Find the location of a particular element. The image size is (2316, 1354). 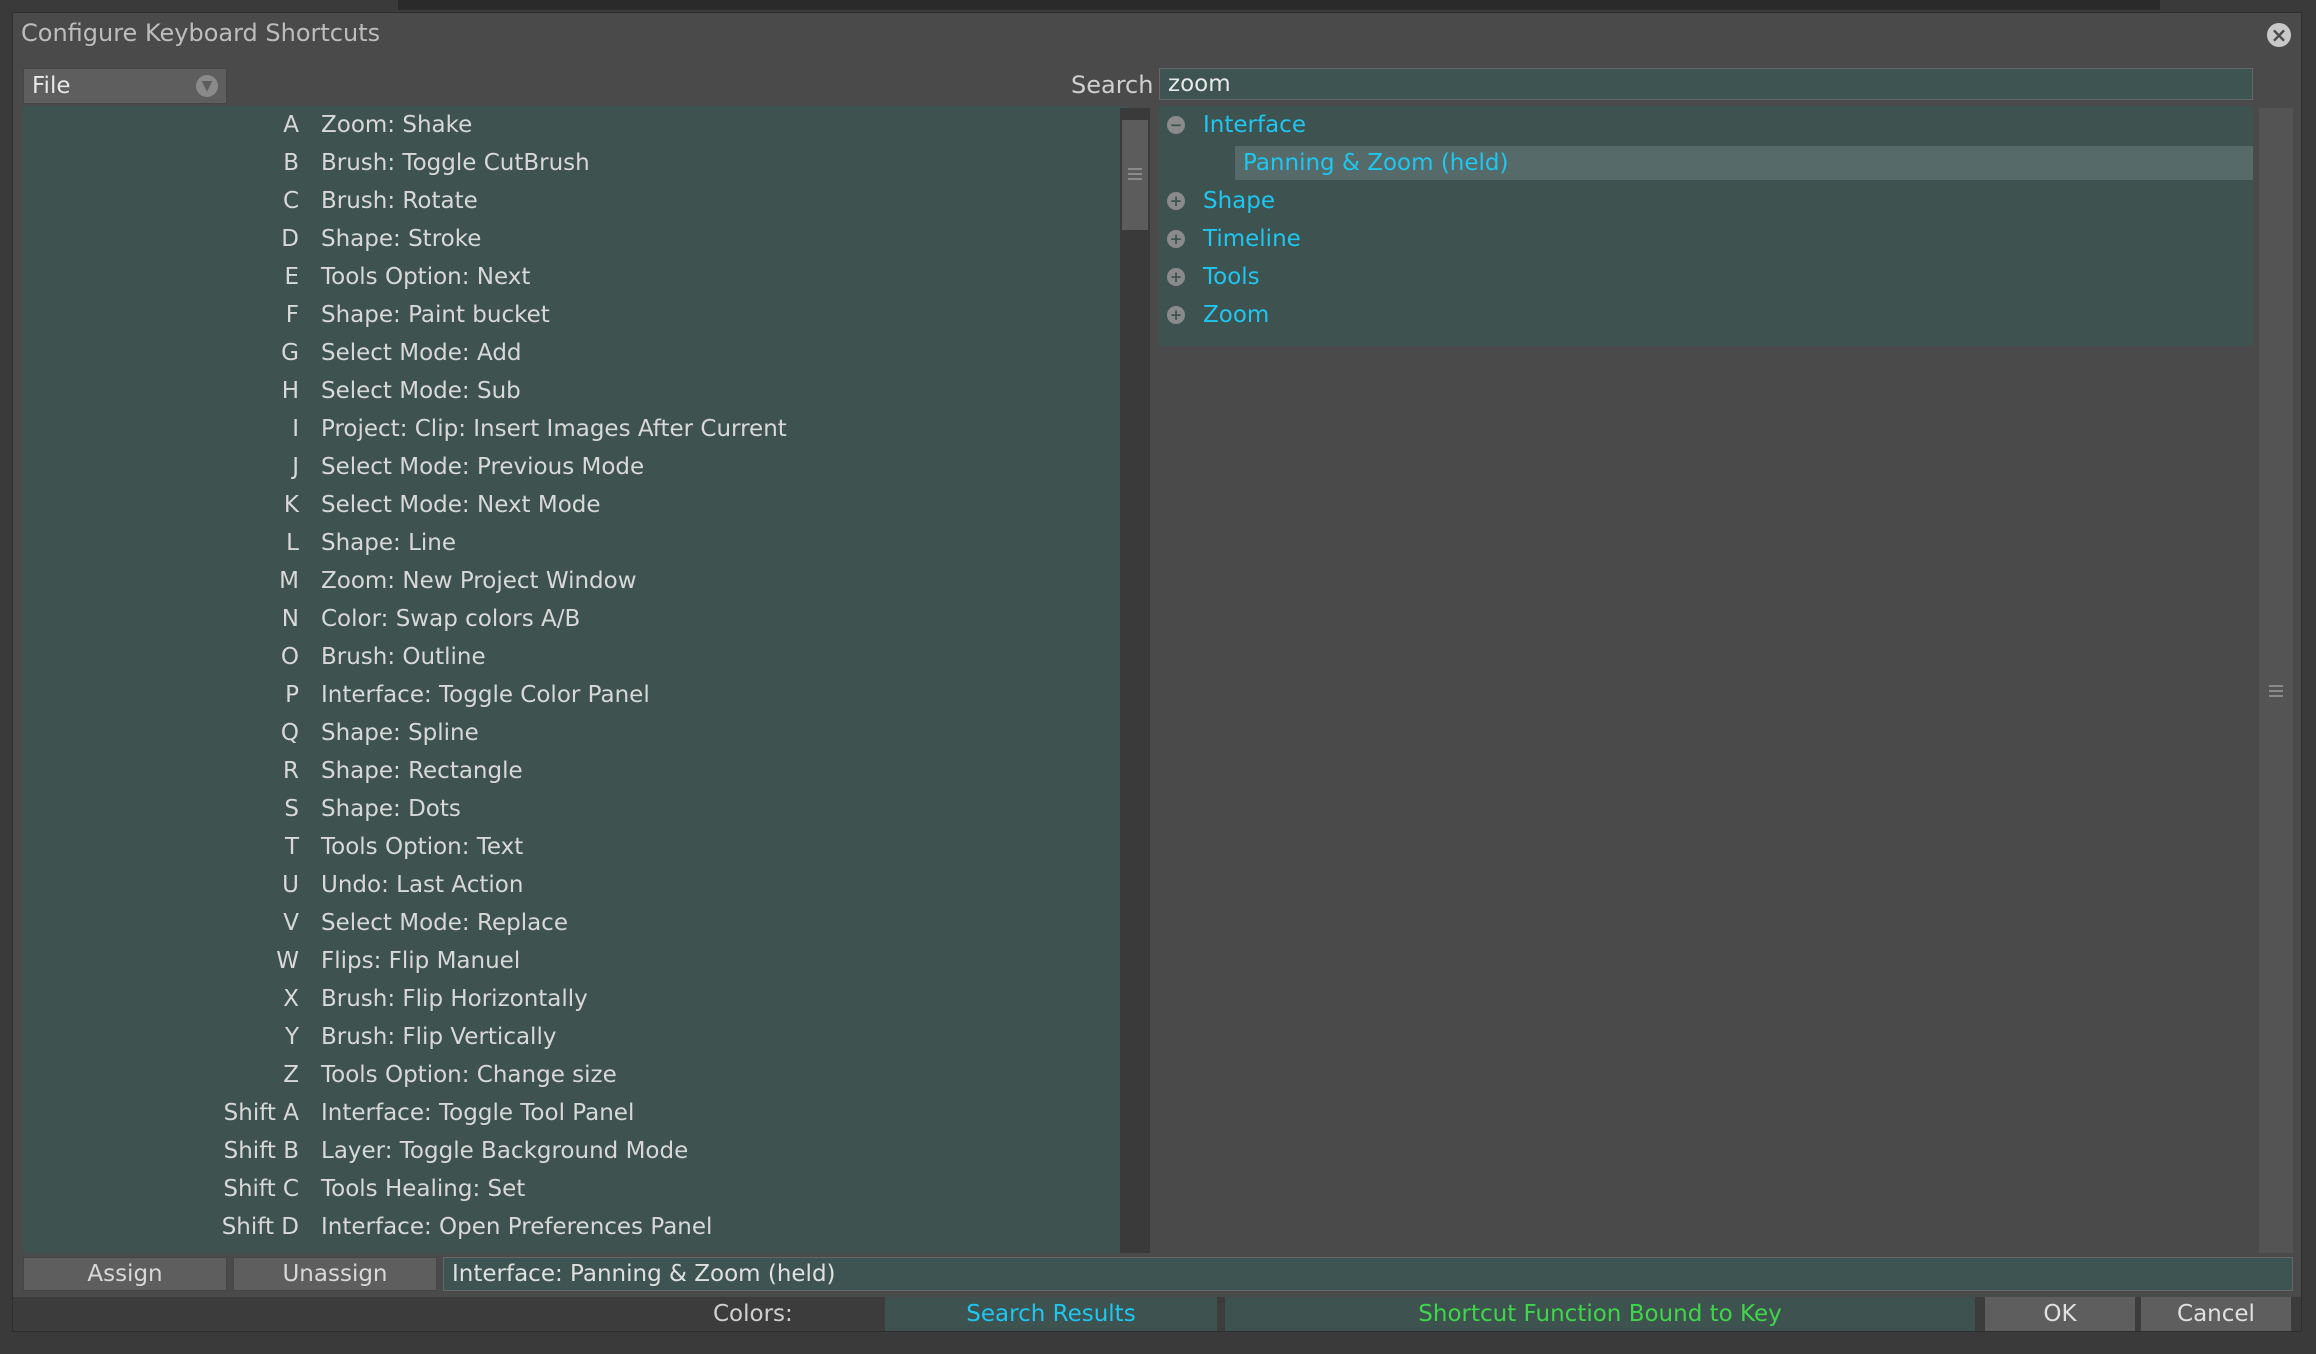

shortcut-function: Tools Option: Text is located at coordinates (422, 847).